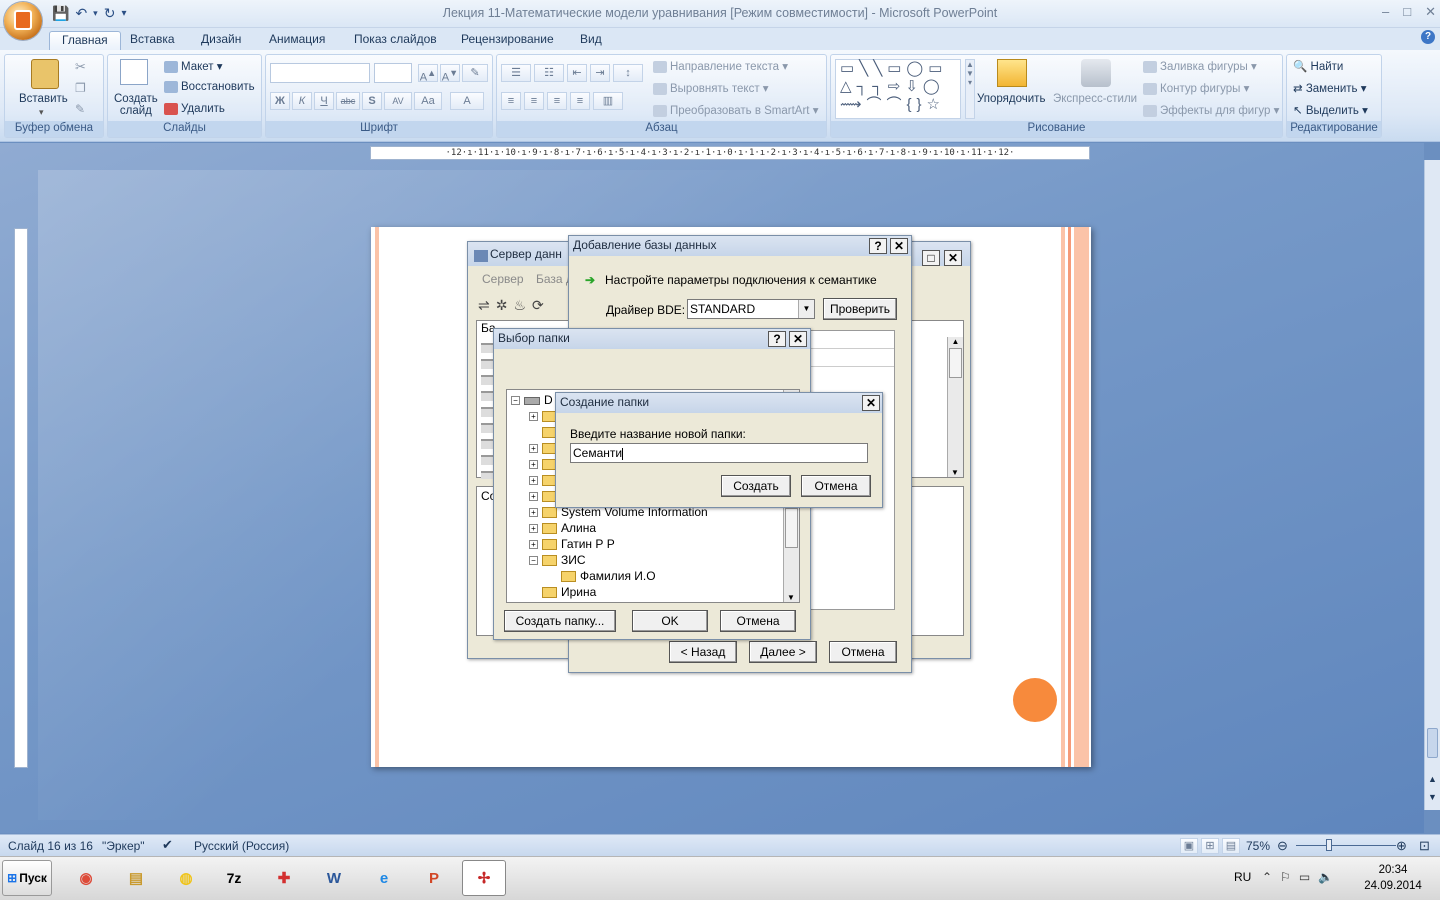  I want to click on driver-select: STANDARD ▼, so click(751, 309).